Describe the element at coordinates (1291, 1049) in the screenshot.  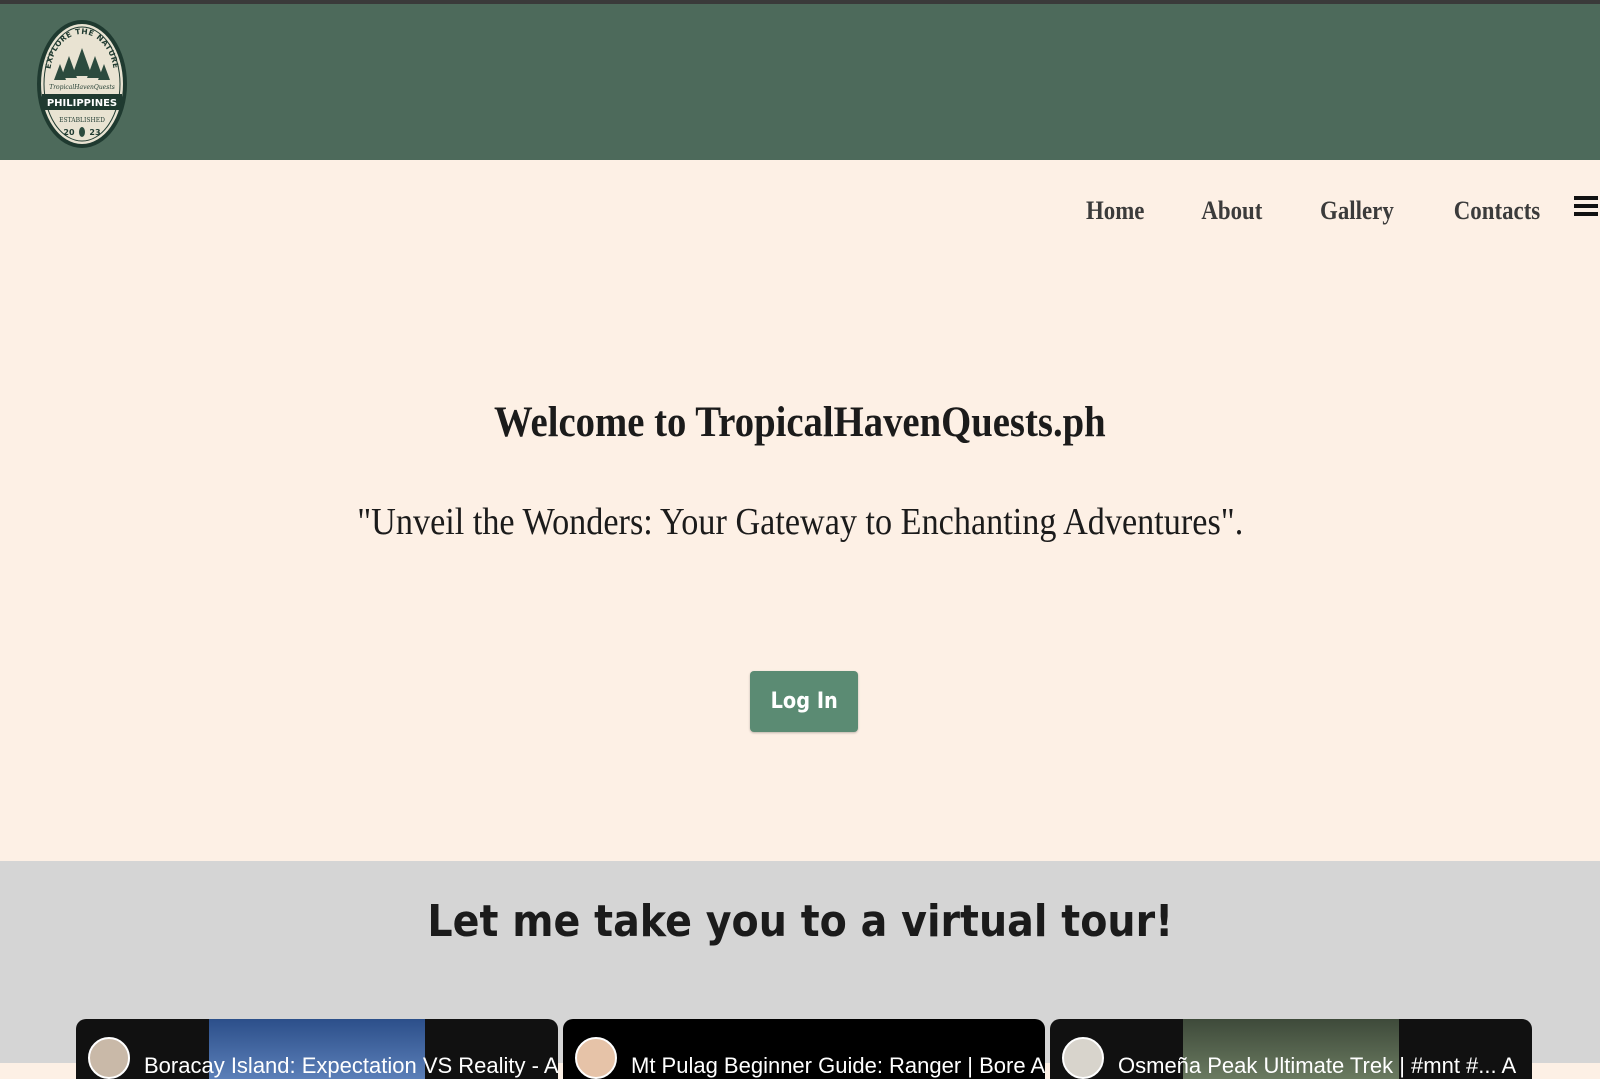
I see `video-card-osmena-peak: Osmeña Peak Ultimate Trek | #mnt #... A` at that location.